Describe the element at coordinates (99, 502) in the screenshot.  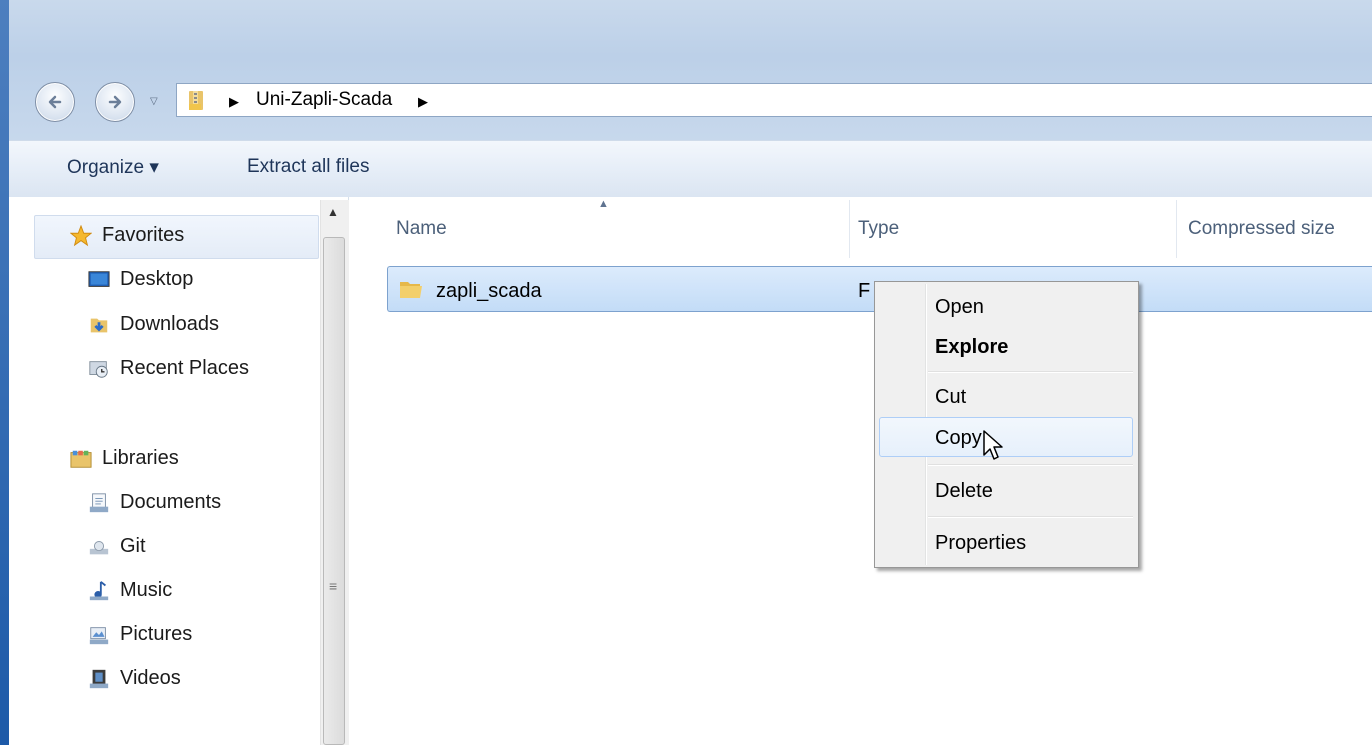
I see `documents-icon` at that location.